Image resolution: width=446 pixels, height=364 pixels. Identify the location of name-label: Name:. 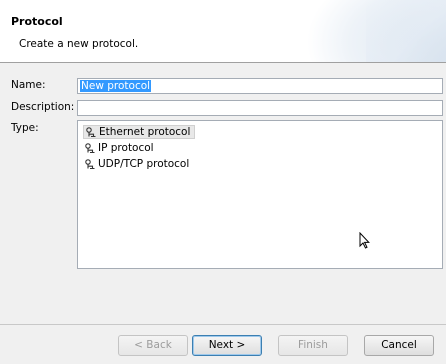
(28, 85).